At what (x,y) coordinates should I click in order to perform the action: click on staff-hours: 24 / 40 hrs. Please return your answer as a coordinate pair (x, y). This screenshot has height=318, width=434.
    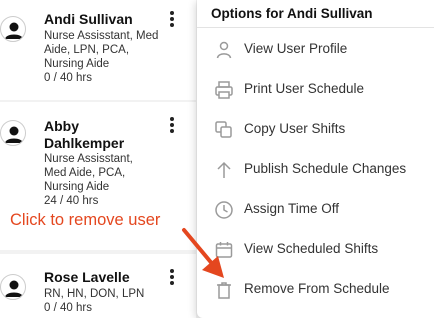
    Looking at the image, I should click on (71, 201).